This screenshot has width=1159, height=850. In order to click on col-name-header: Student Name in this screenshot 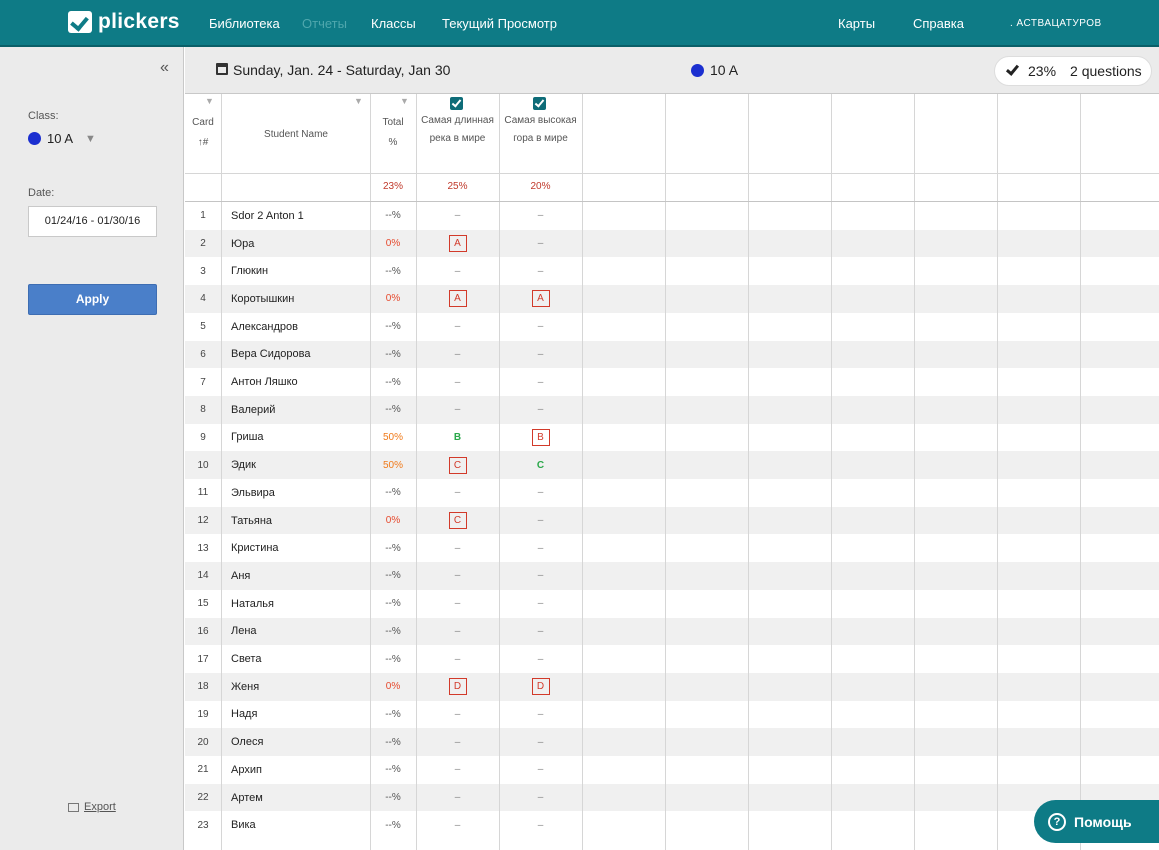, I will do `click(296, 135)`.